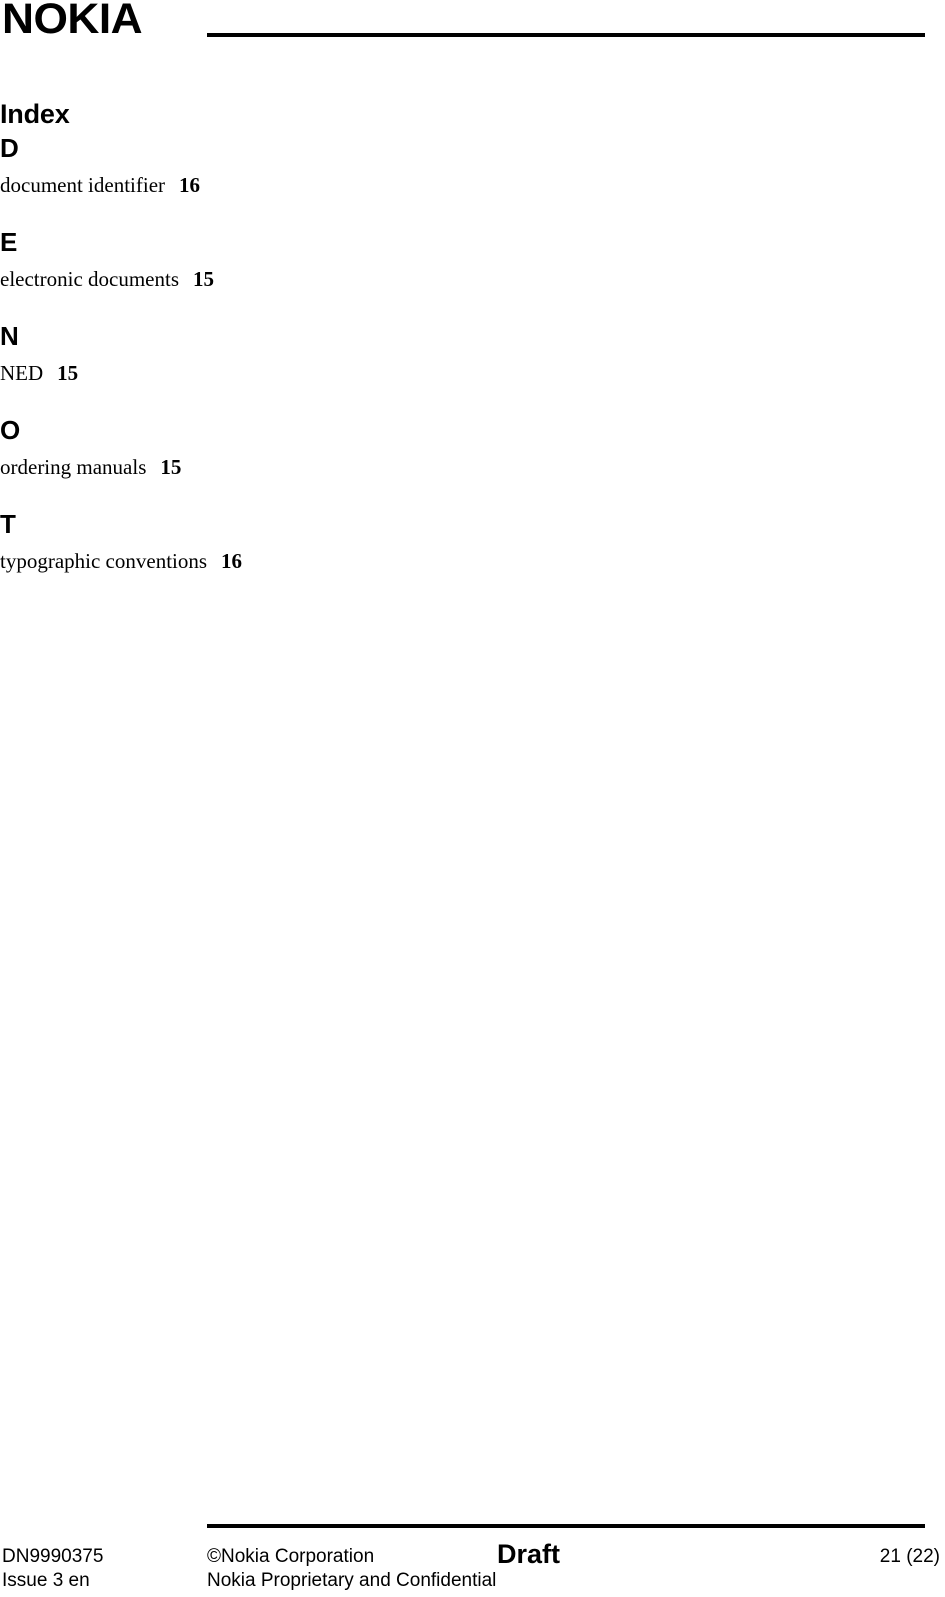  What do you see at coordinates (9, 336) in the screenshot?
I see `index-letter-heading: N` at bounding box center [9, 336].